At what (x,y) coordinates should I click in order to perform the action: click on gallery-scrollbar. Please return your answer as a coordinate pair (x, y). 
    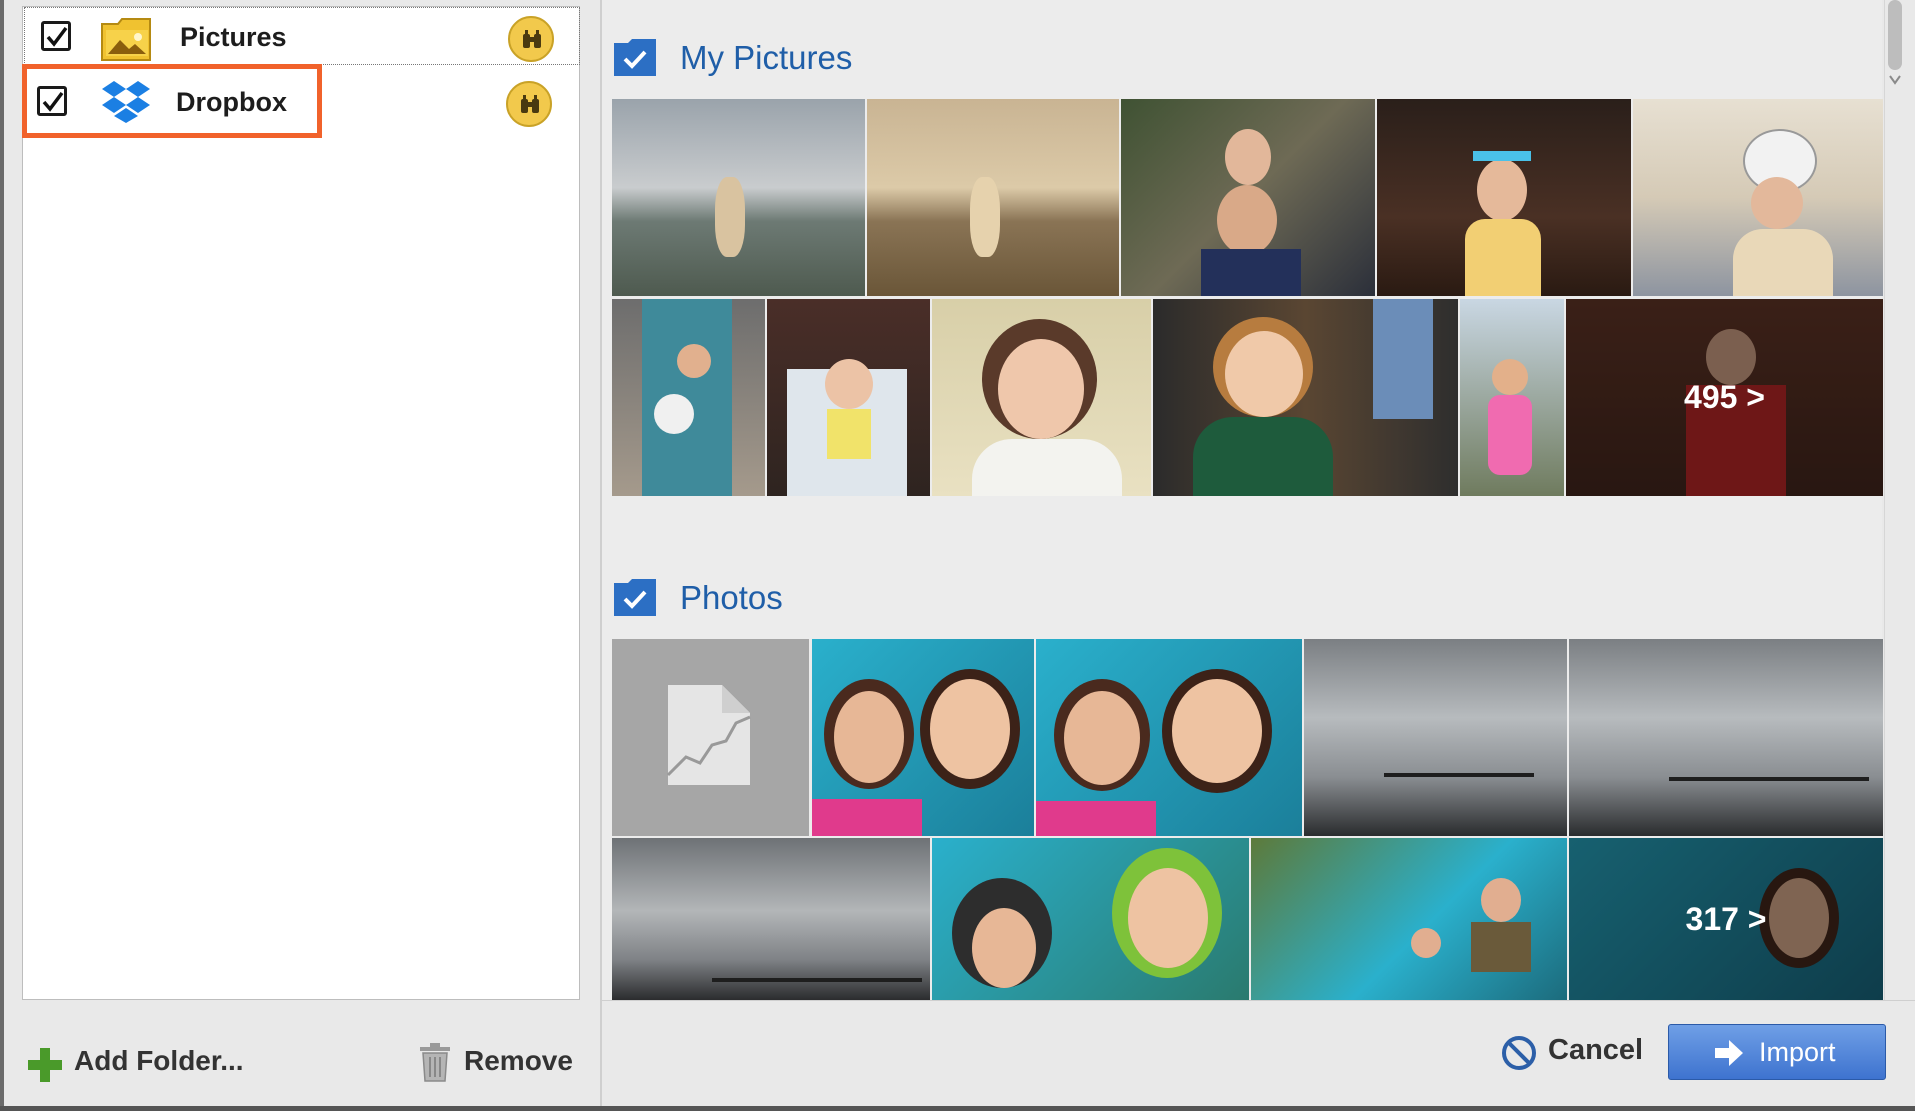
    Looking at the image, I should click on (1895, 500).